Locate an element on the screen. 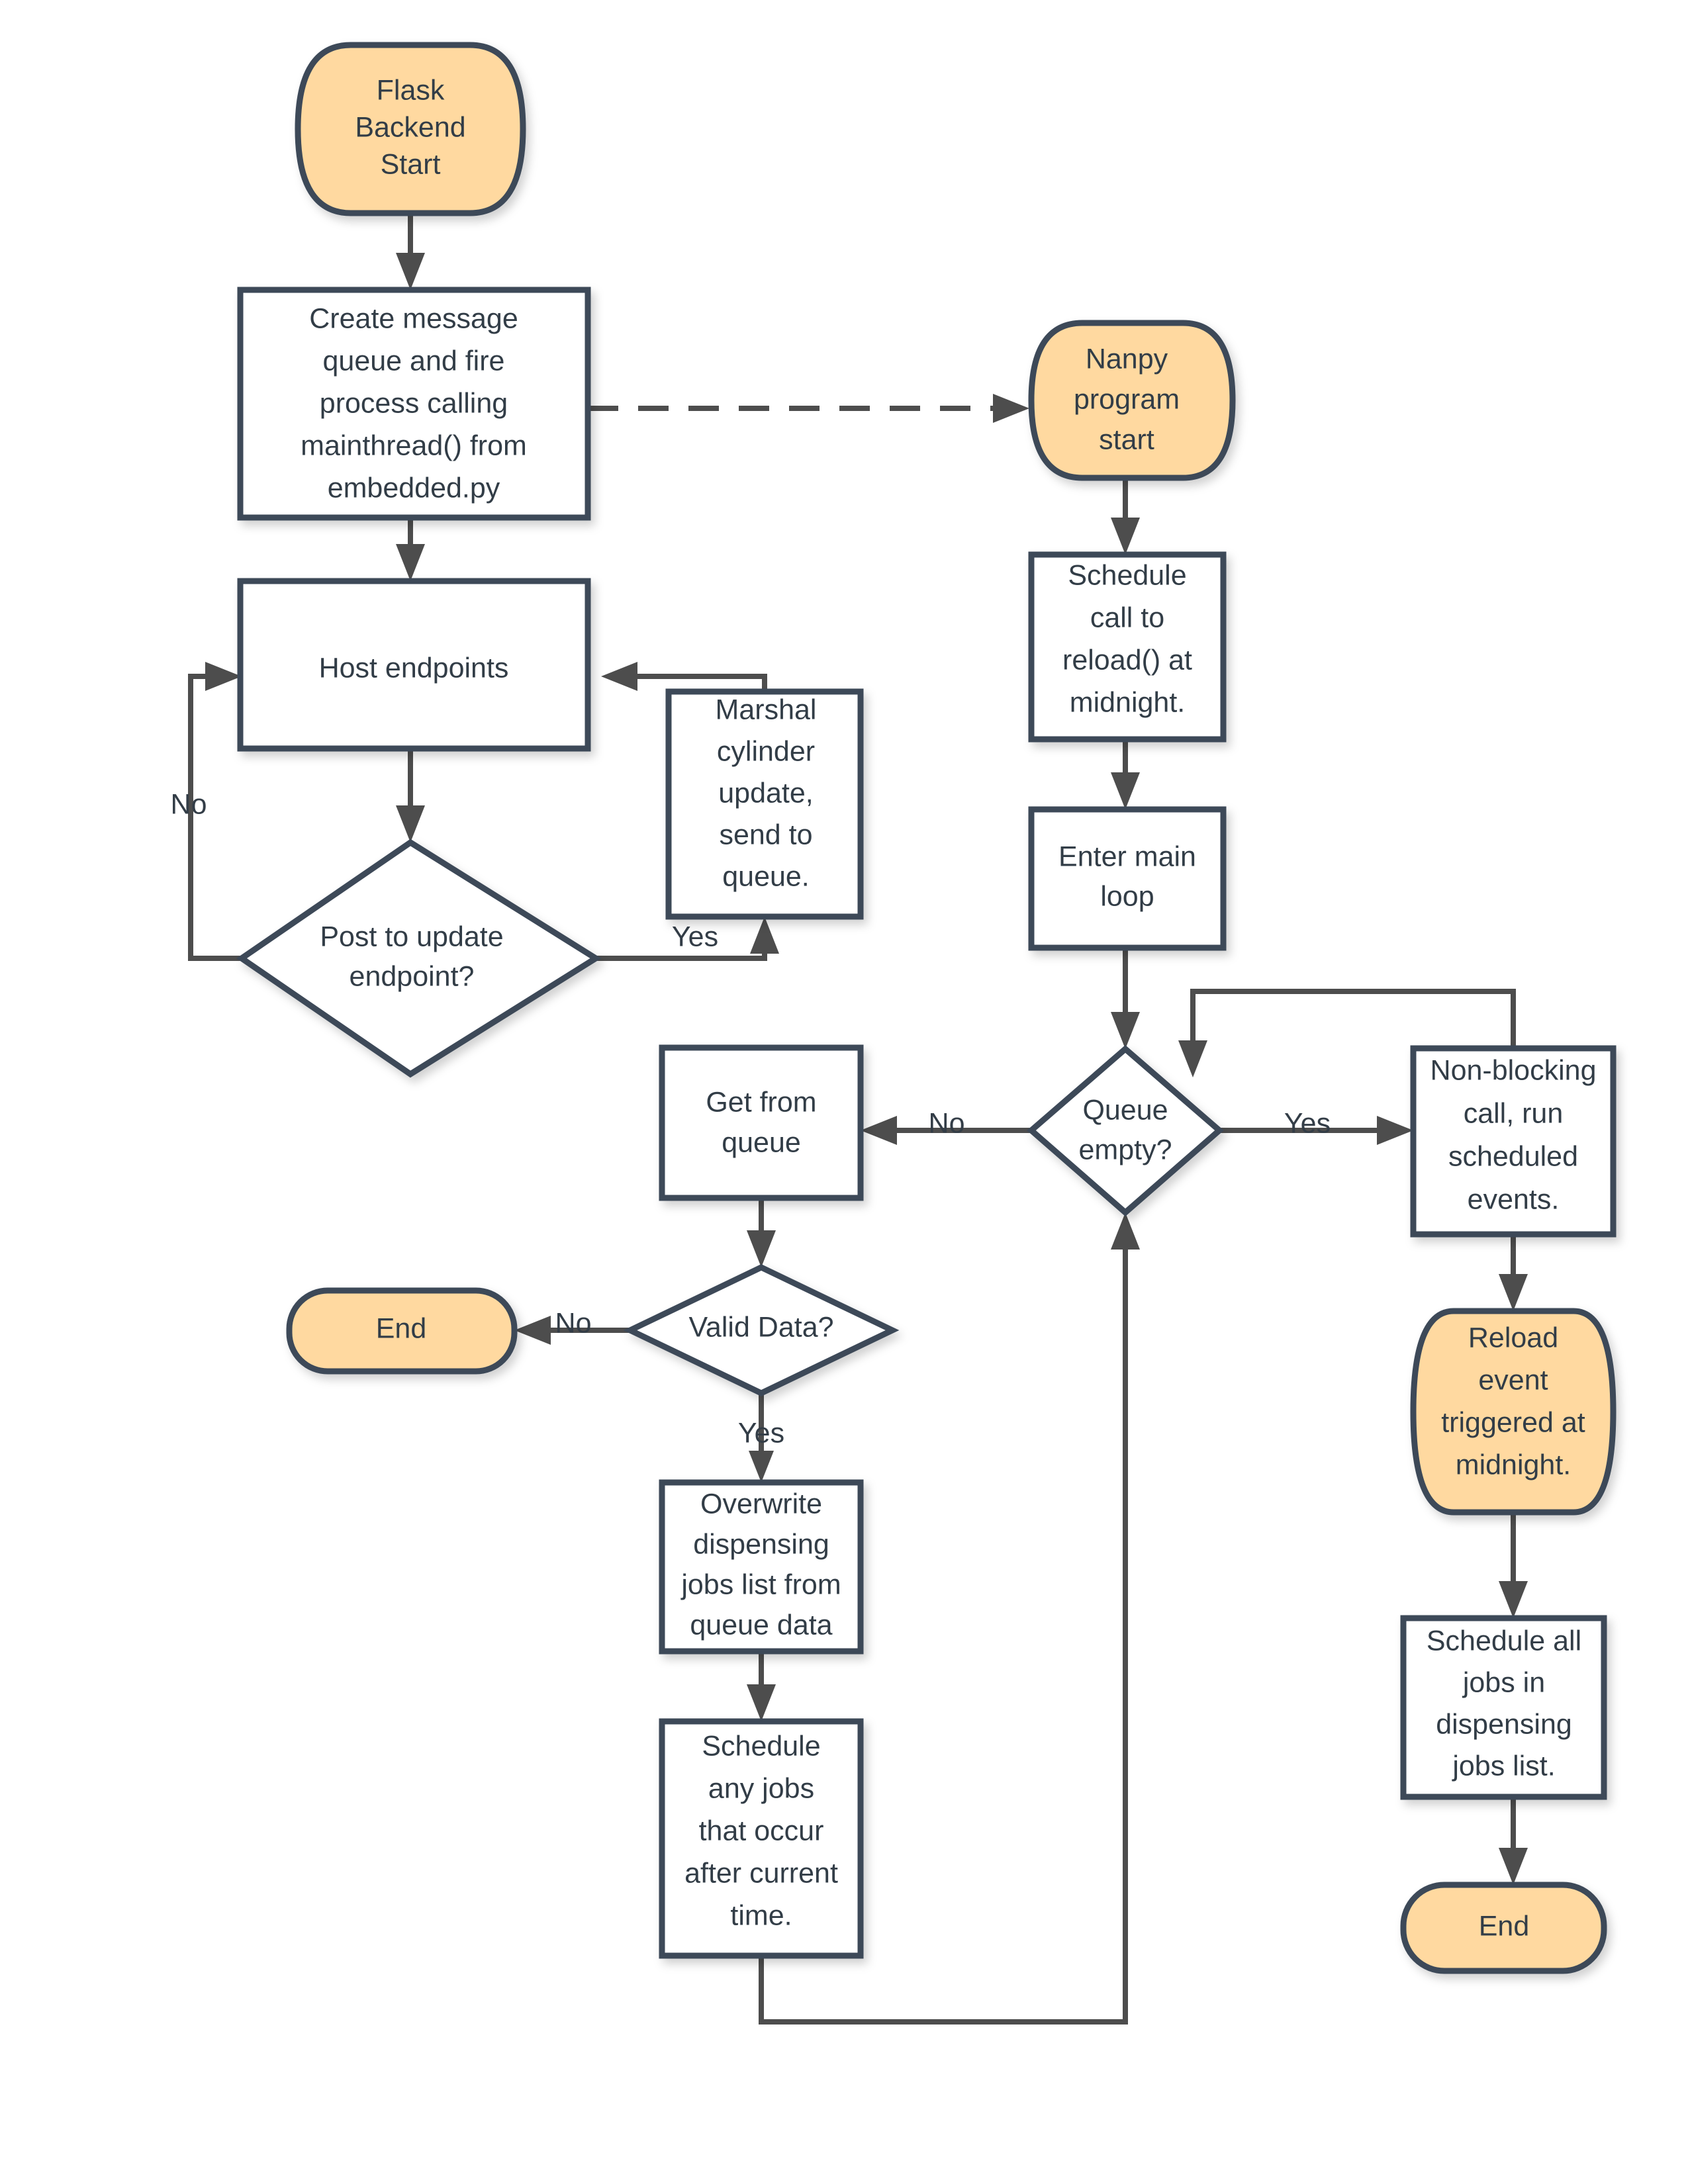  edge-enter-main-loop-to-queue-empty is located at coordinates (1125, 998).